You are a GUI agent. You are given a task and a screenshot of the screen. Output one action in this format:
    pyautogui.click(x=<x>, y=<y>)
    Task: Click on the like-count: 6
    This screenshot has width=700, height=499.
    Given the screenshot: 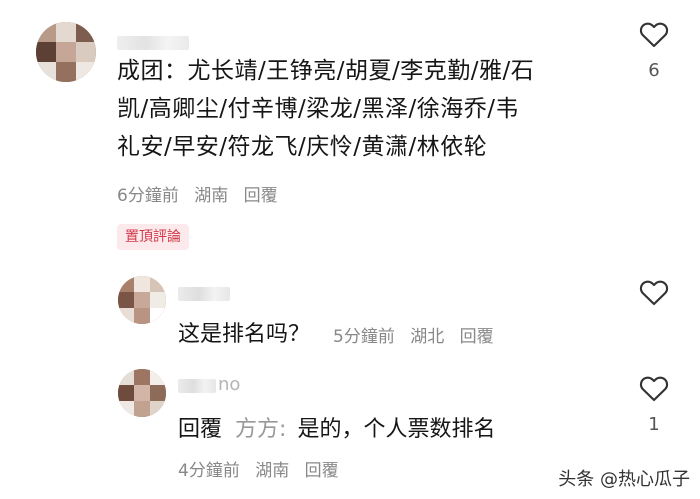 What is the action you would take?
    pyautogui.click(x=654, y=70)
    